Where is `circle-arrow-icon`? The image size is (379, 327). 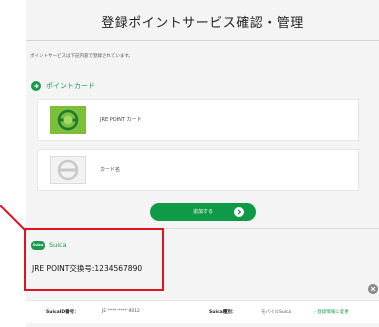
circle-arrow-icon is located at coordinates (36, 86).